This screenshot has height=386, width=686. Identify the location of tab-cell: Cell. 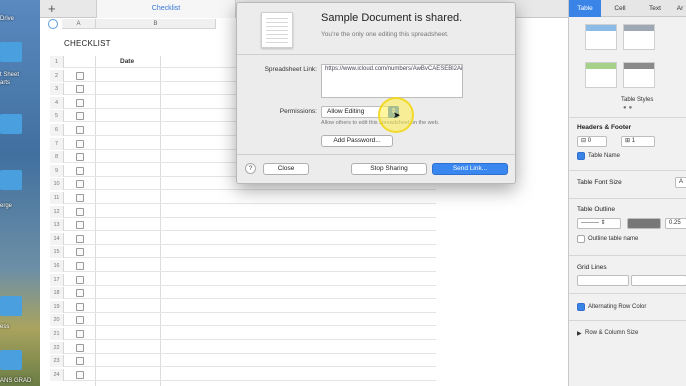
(620, 8).